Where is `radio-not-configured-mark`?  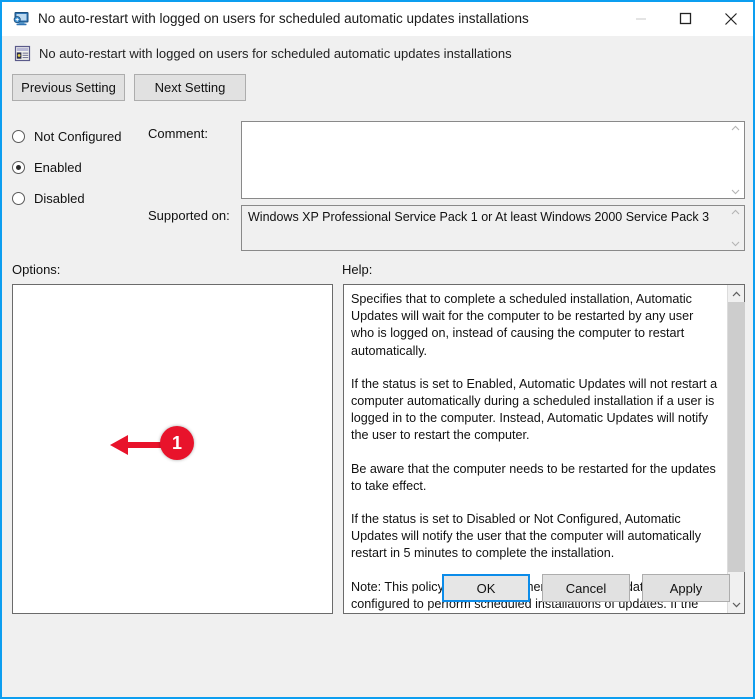 radio-not-configured-mark is located at coordinates (18, 136).